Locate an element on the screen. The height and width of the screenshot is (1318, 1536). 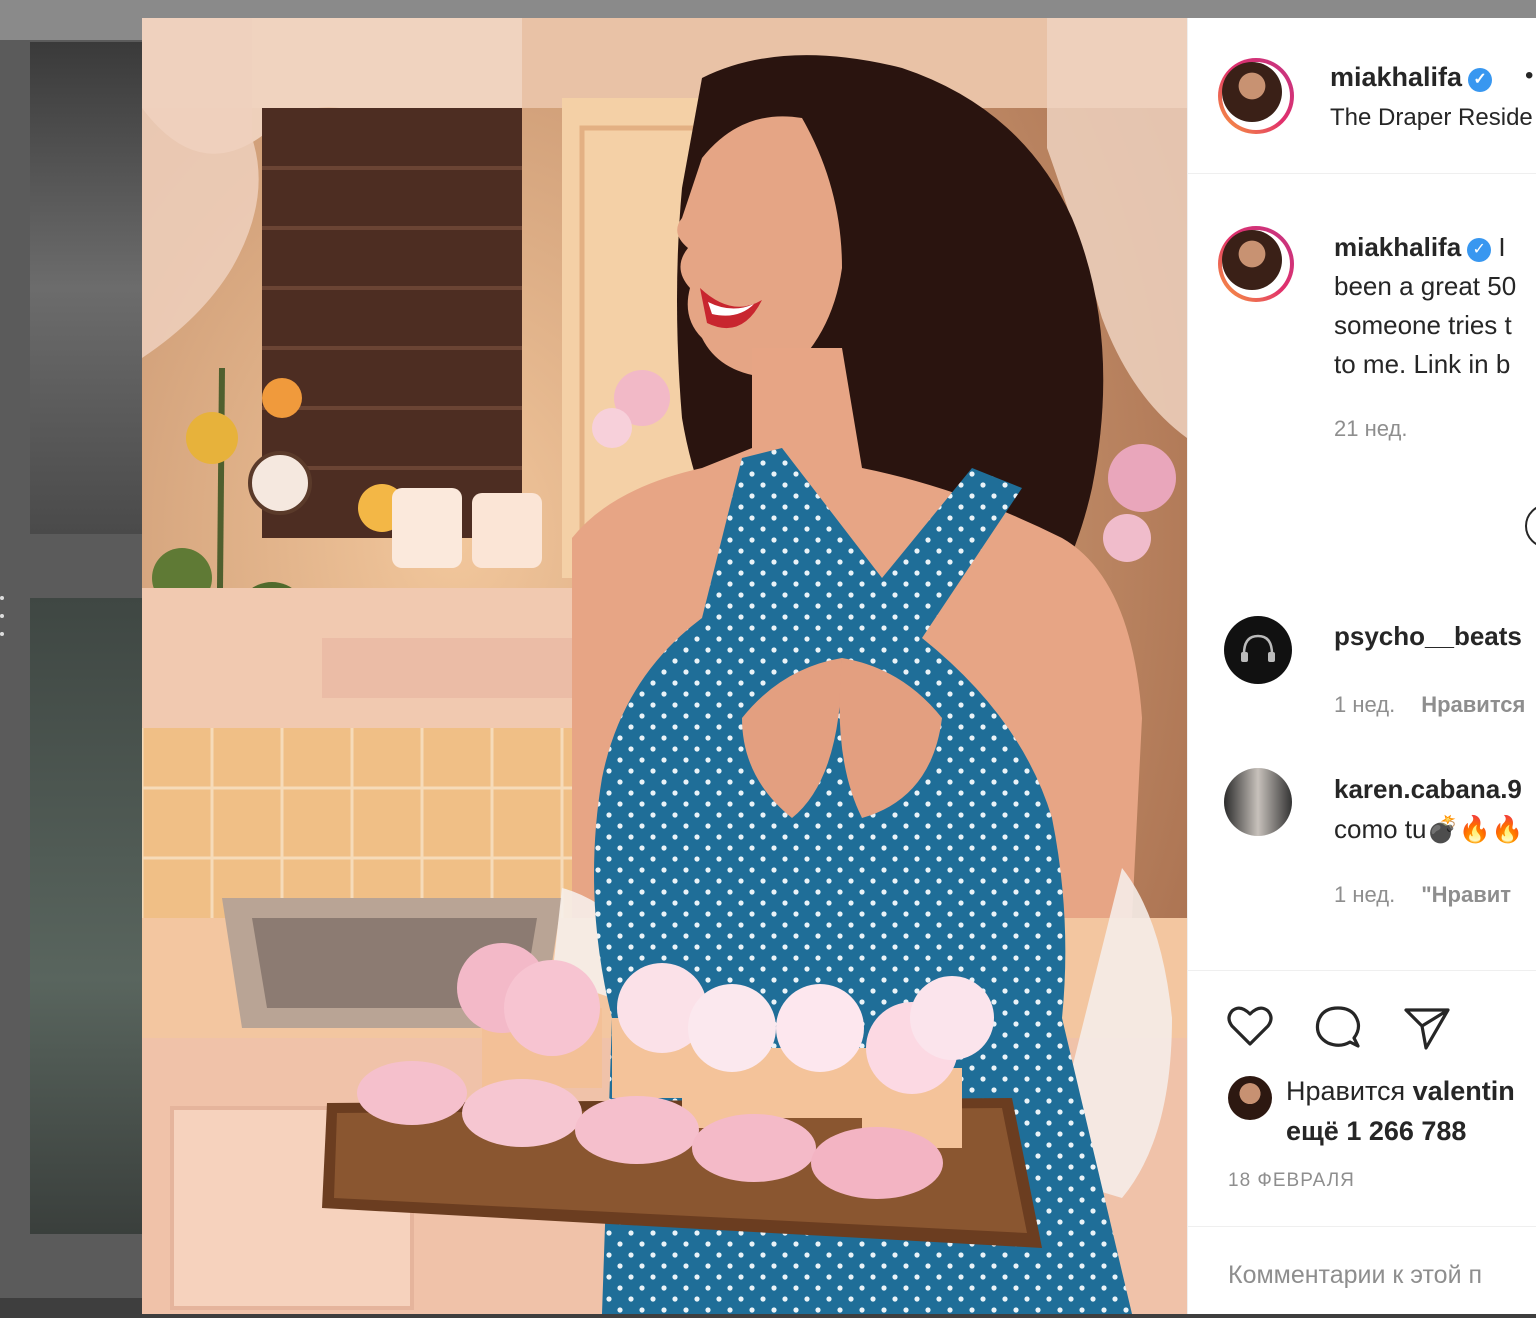
caption-line: to me. Link in b is located at coordinates (1422, 364).